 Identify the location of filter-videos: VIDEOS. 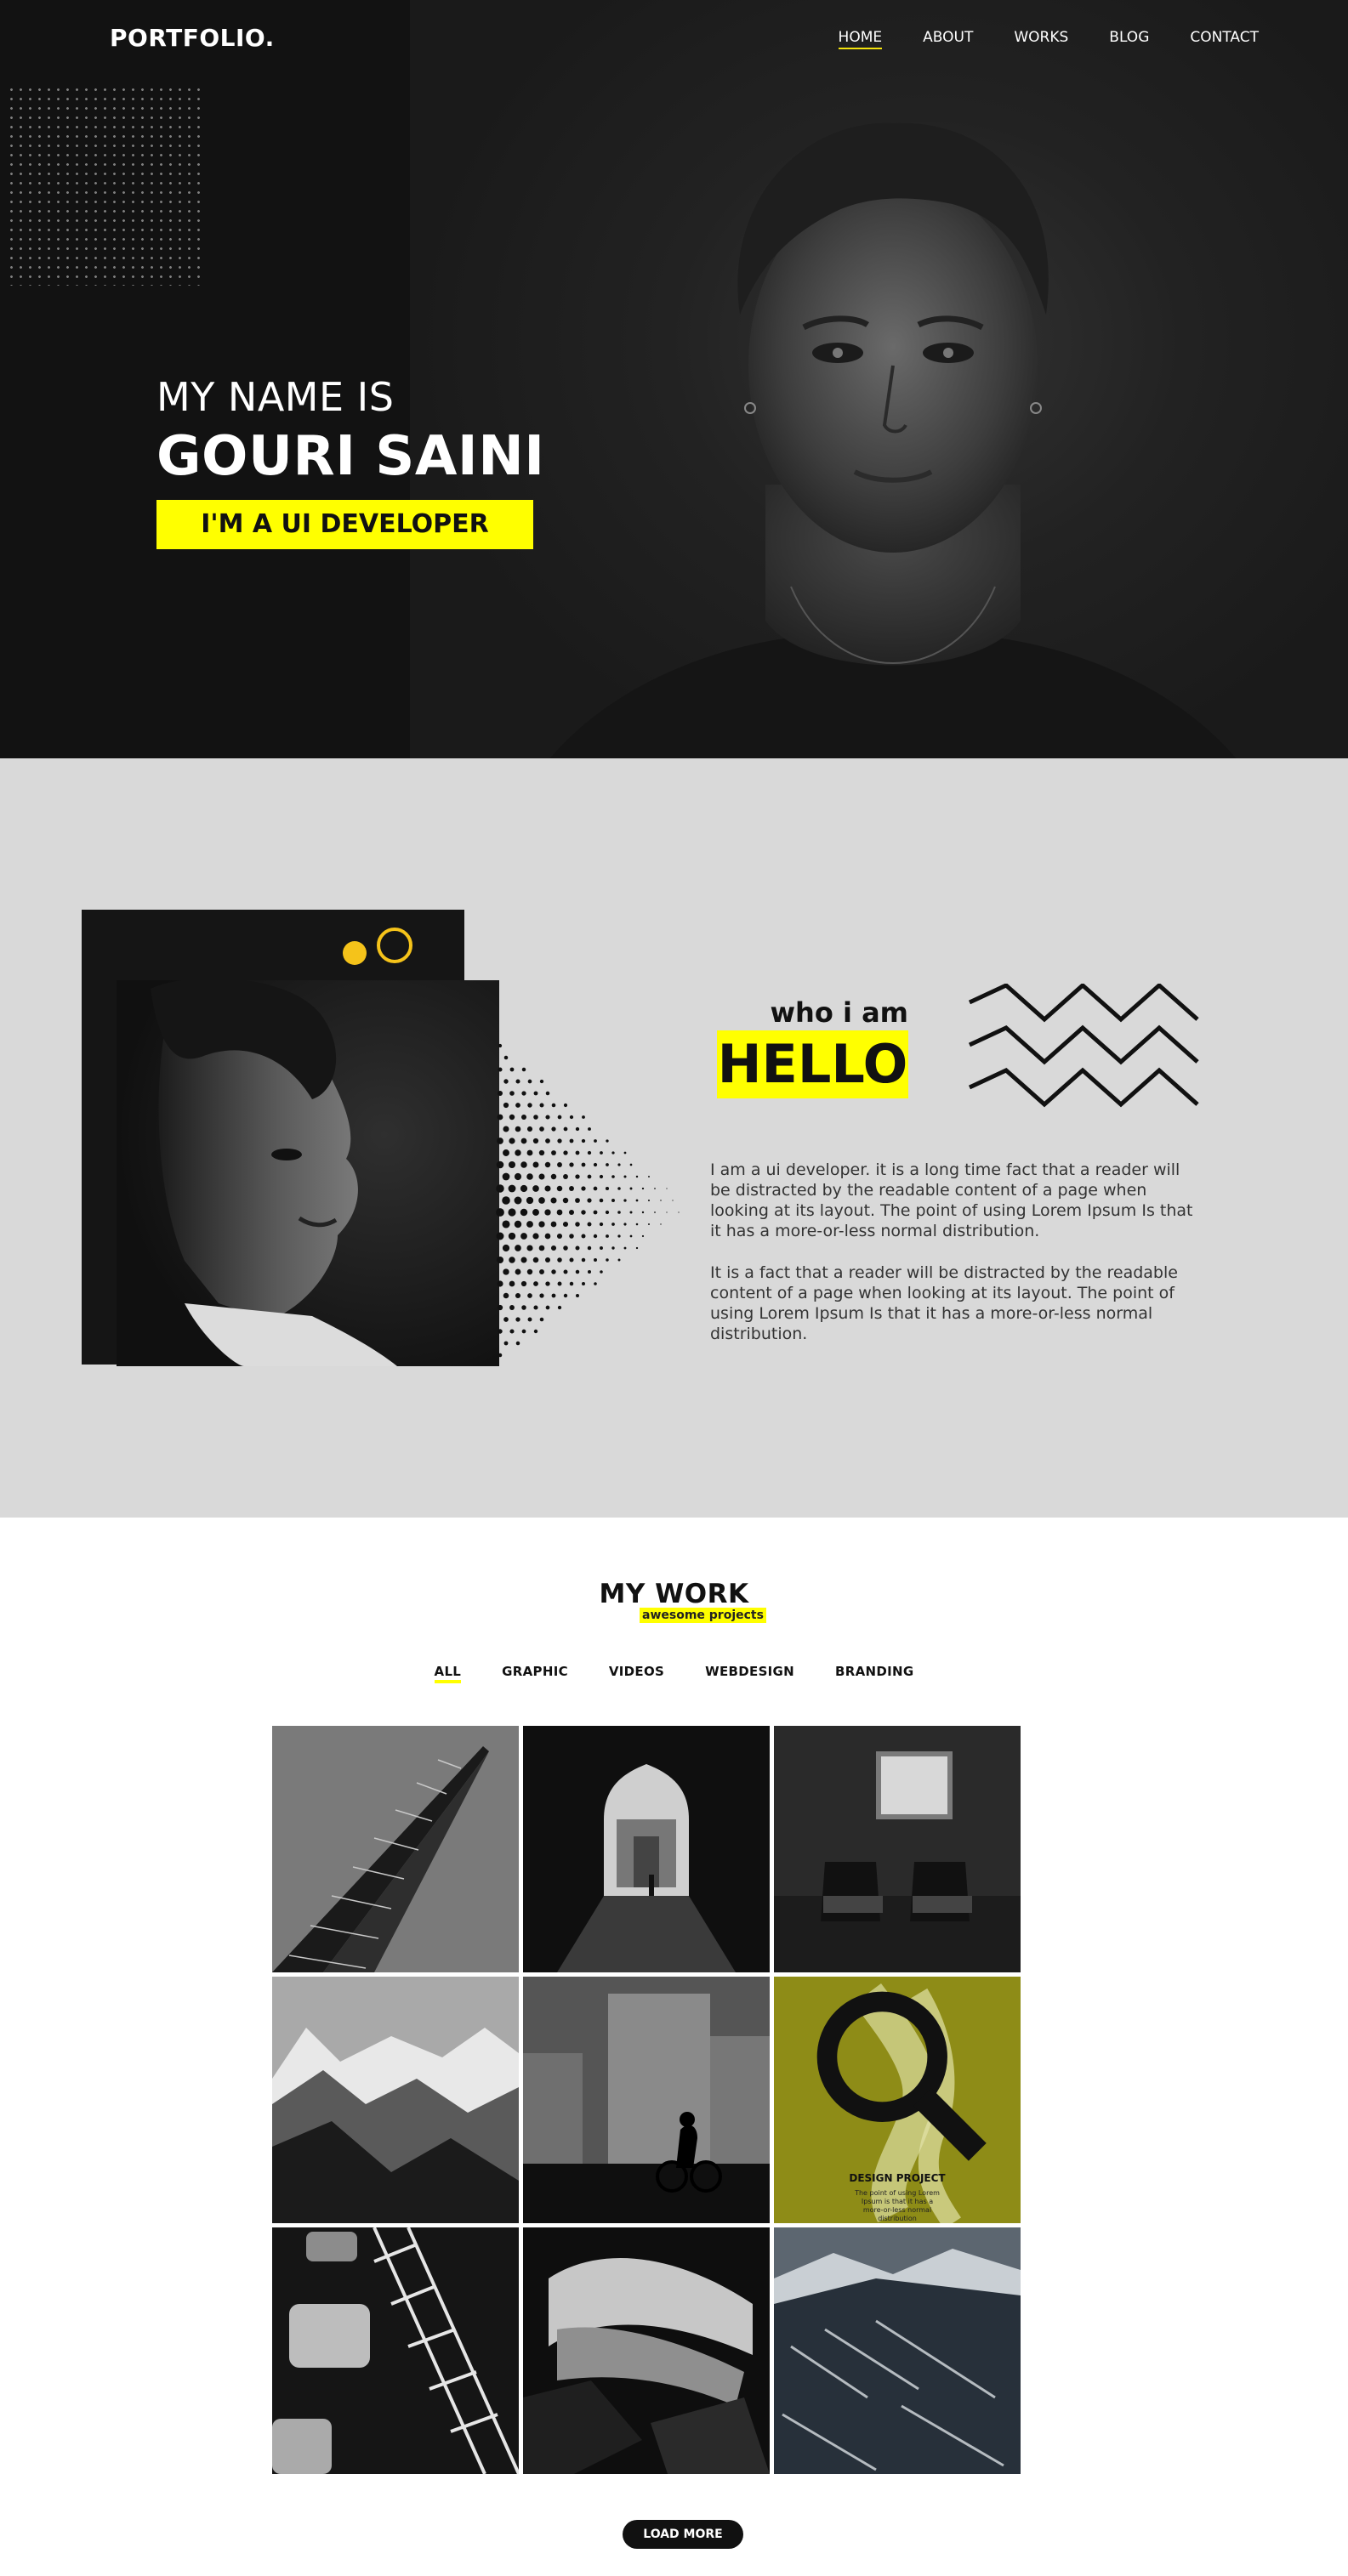
(636, 1673).